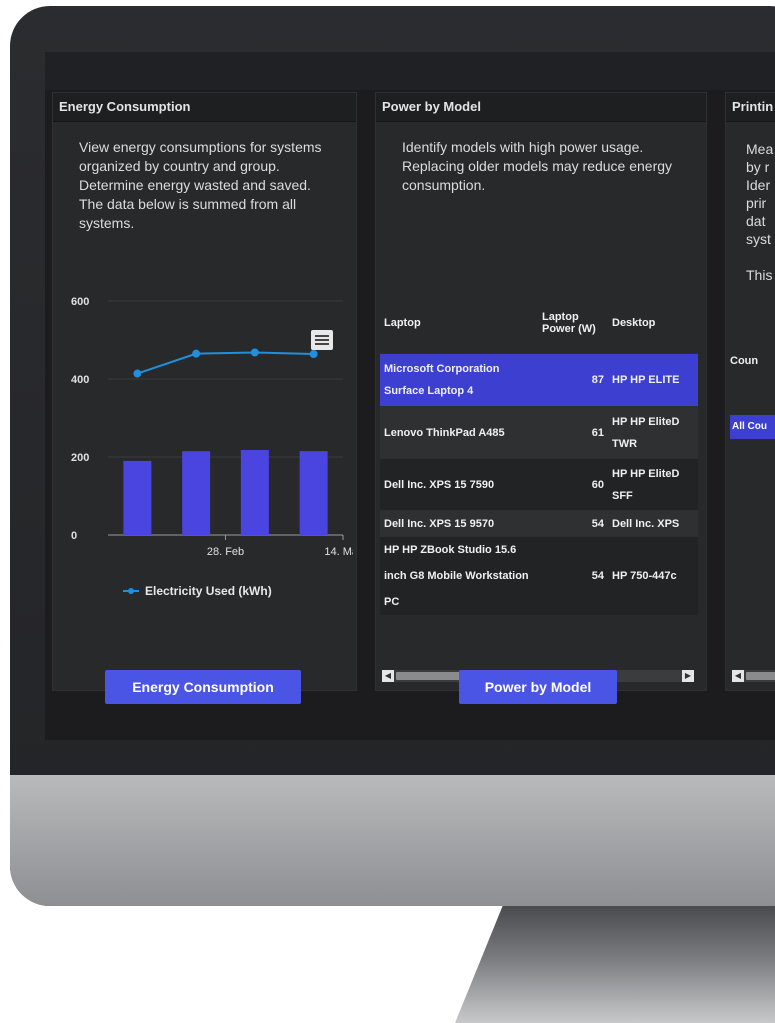  I want to click on cell-laptop: Dell Inc. XPS 15 9570, so click(459, 523).